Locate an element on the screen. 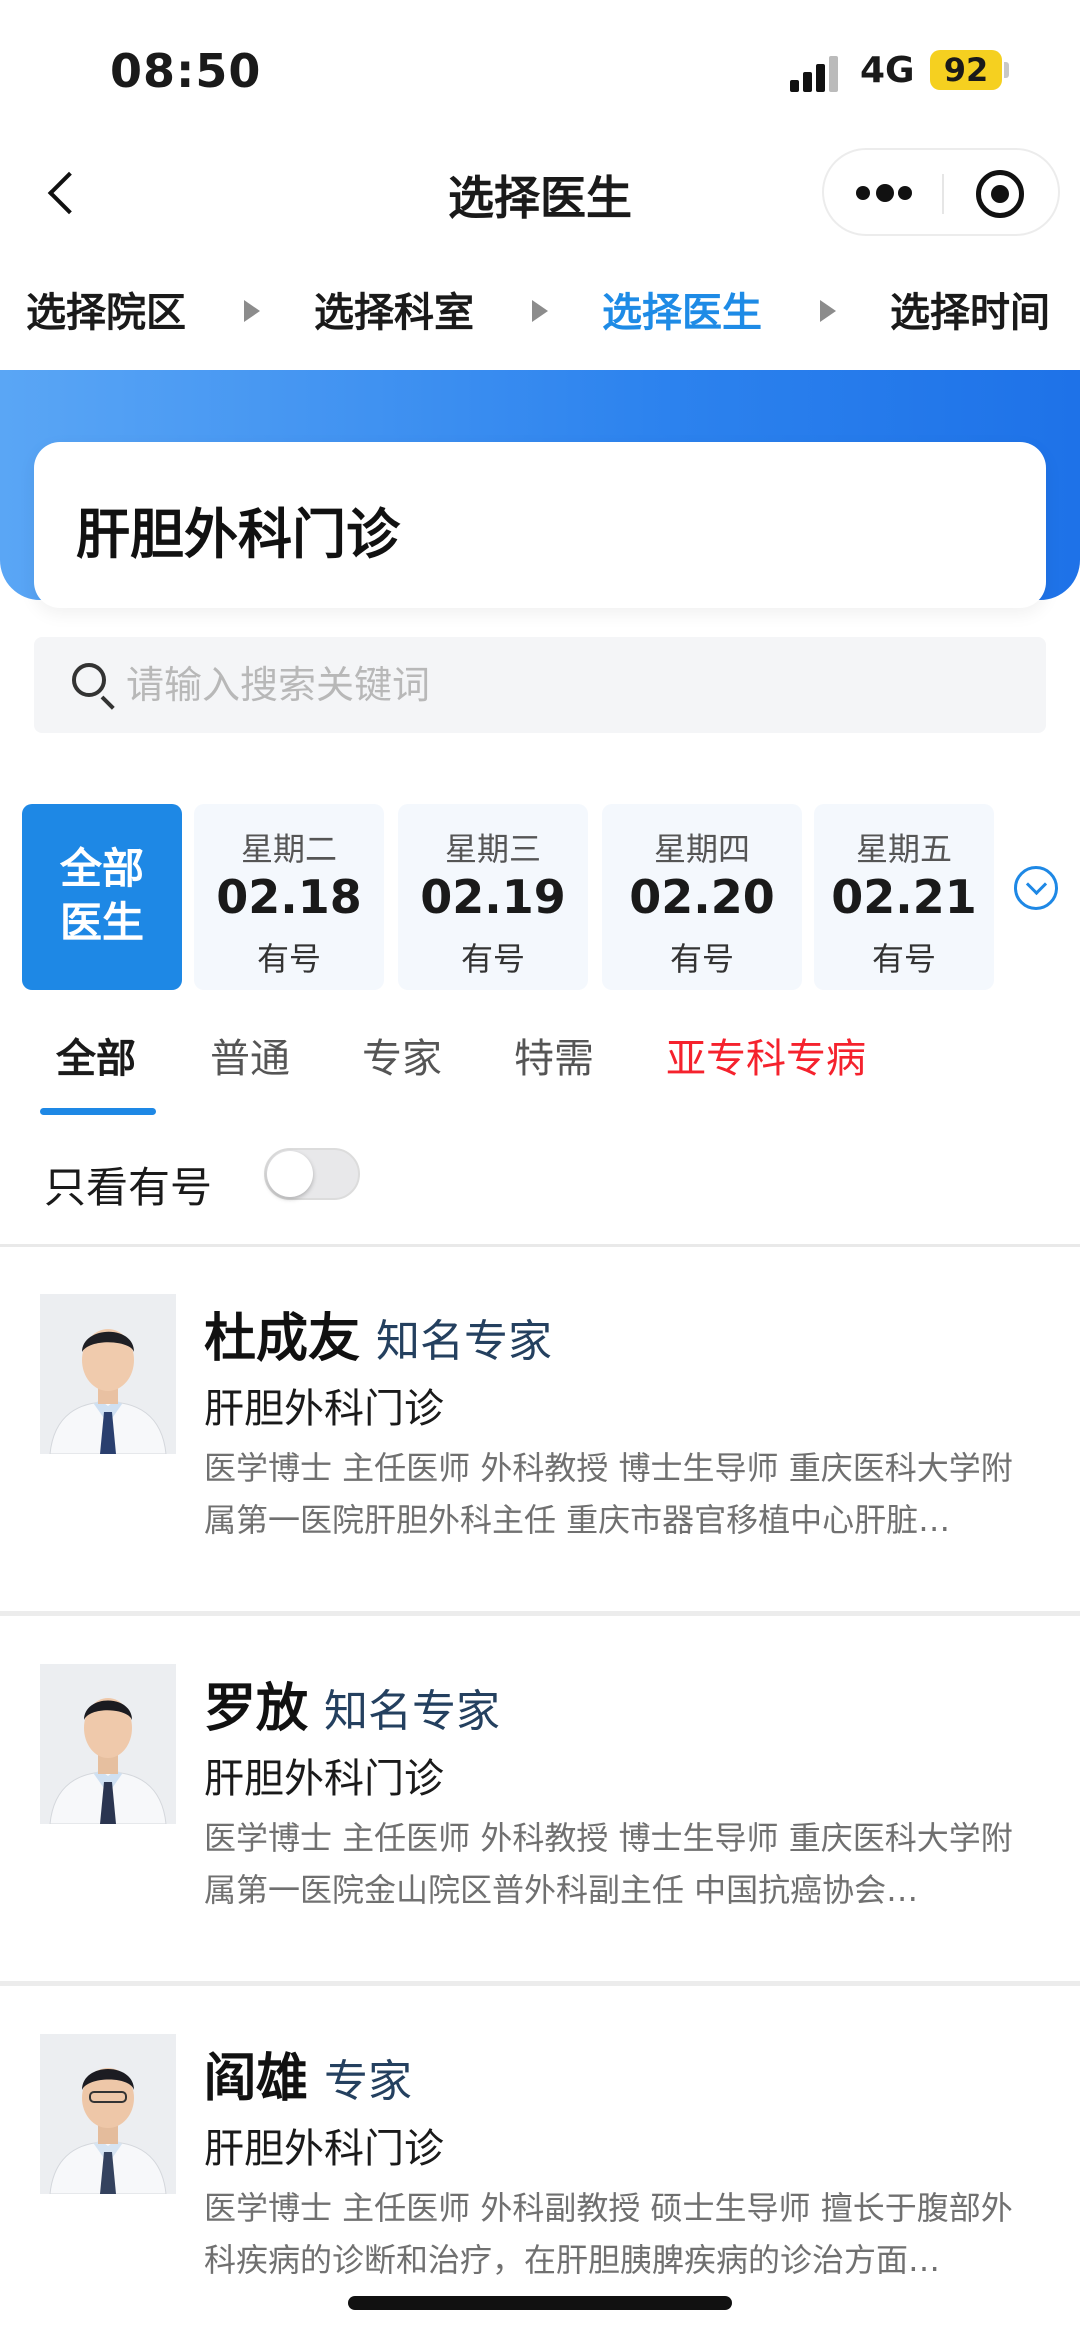 The width and height of the screenshot is (1080, 2337). doctor-name-line: 阎雄 专家 is located at coordinates (308, 2073).